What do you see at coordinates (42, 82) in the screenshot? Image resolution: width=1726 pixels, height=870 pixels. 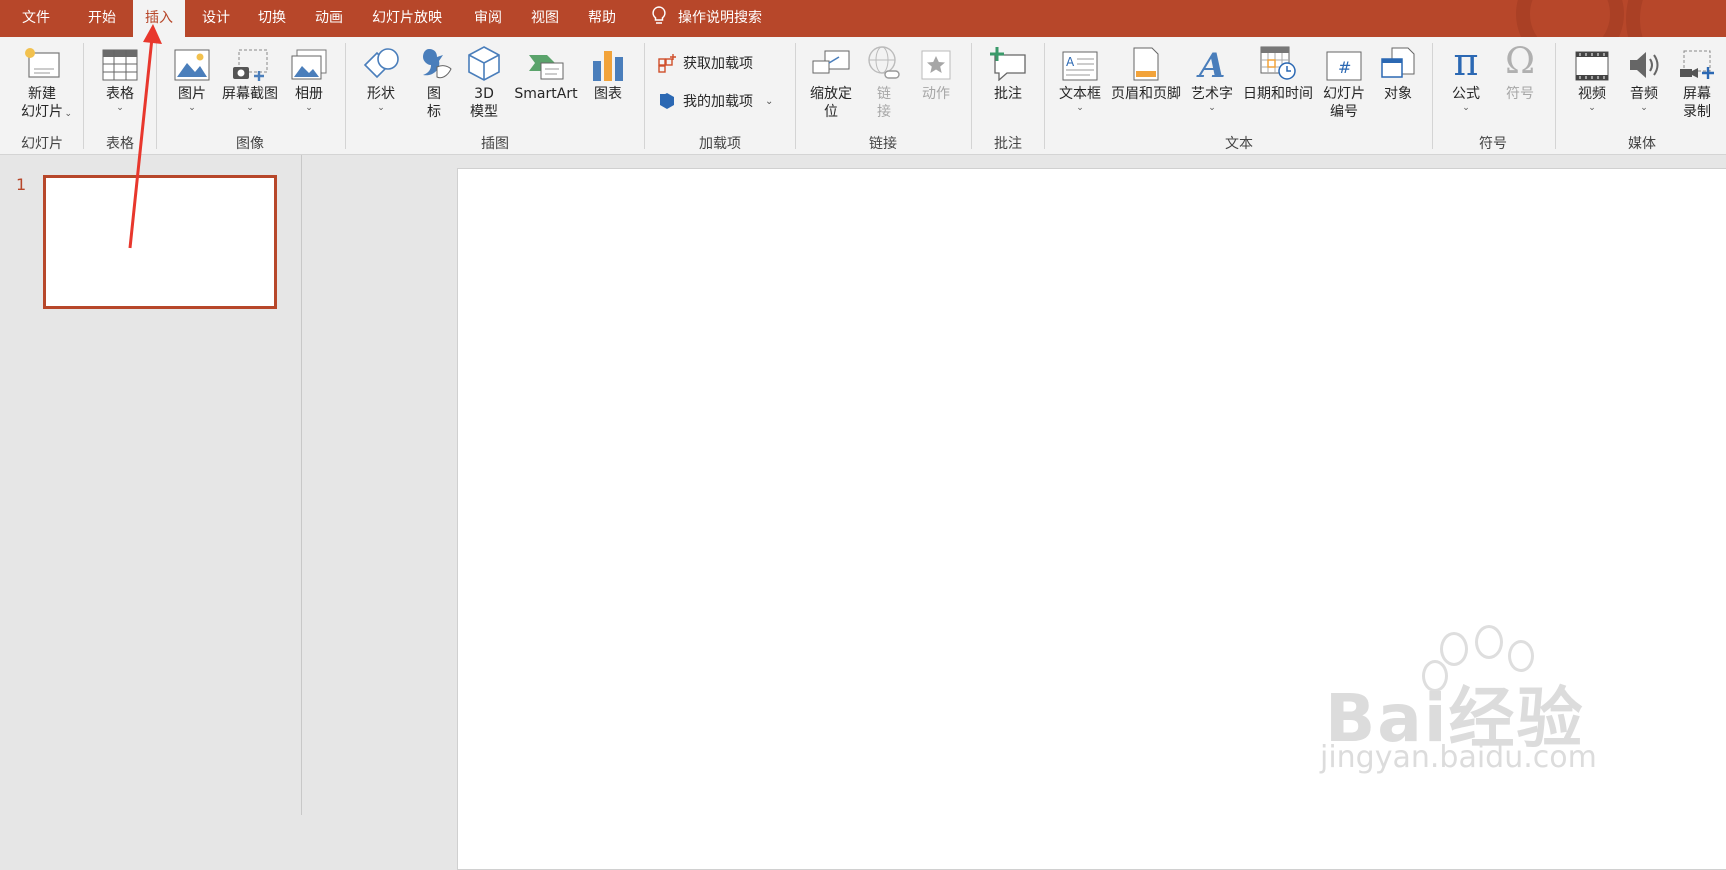 I see `new-slide-button: 新建 幻灯片 ⌄` at bounding box center [42, 82].